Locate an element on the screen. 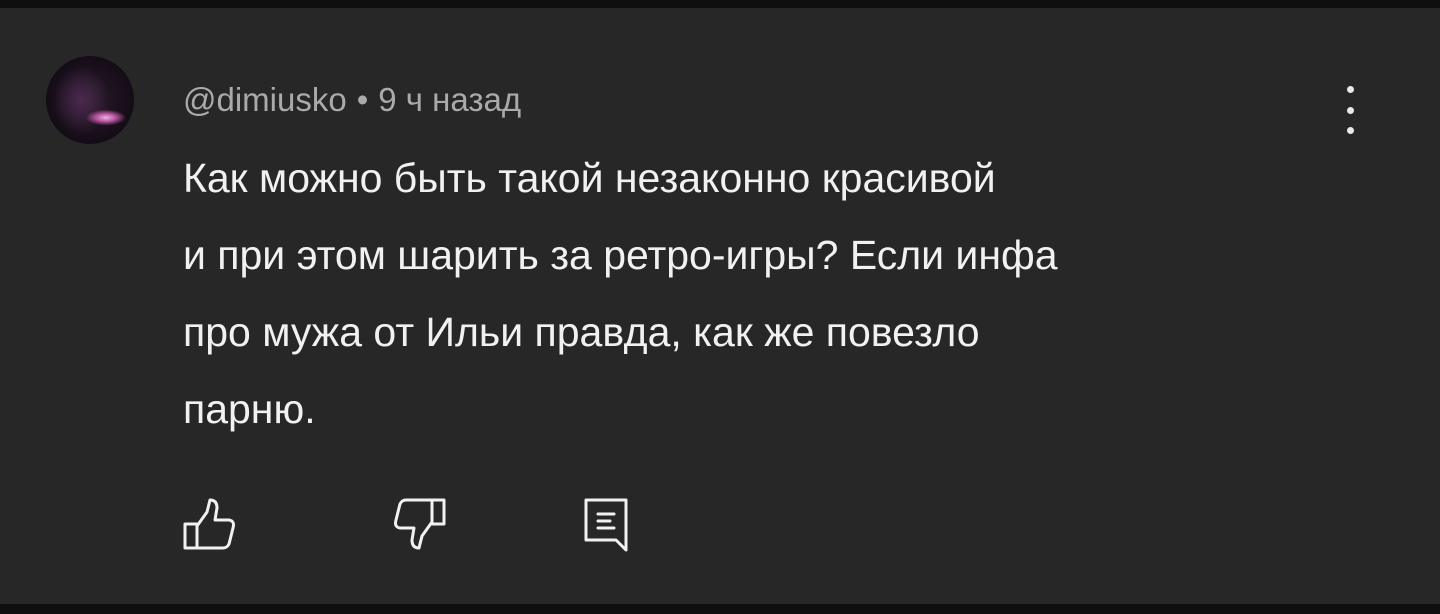 The width and height of the screenshot is (1440, 614). dislike-button is located at coordinates (420, 524).